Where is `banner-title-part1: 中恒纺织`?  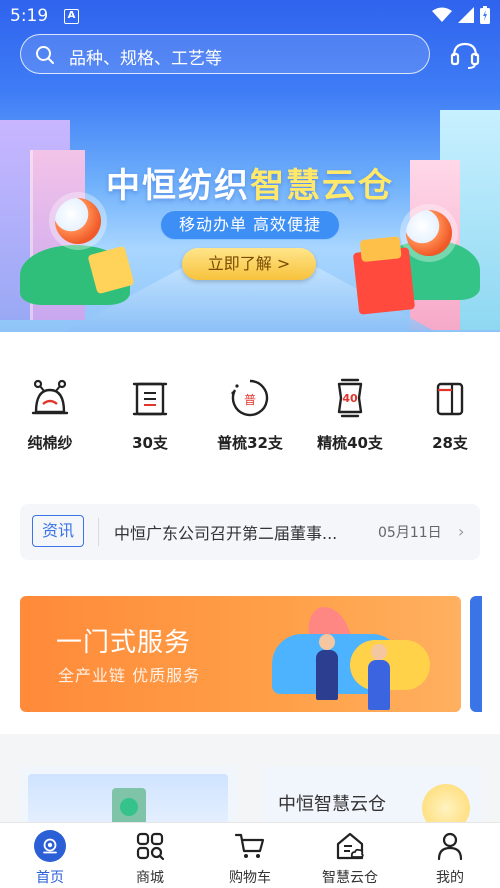
banner-title-part1: 中恒纺织 is located at coordinates (178, 186).